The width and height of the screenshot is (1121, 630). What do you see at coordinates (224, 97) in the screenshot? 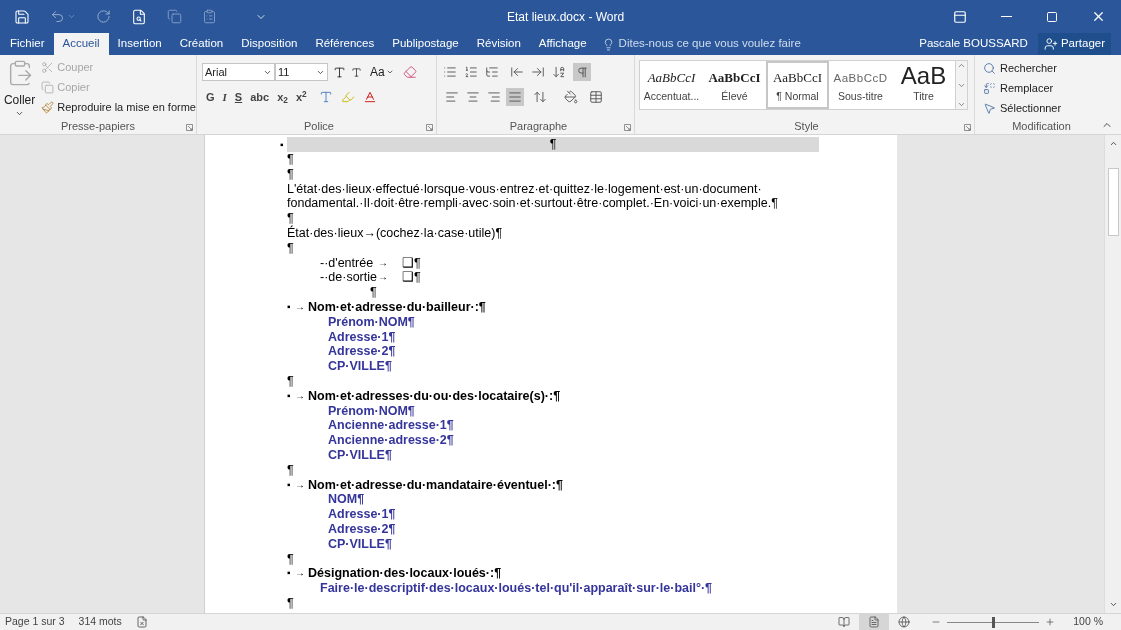
I see `format-button: I` at bounding box center [224, 97].